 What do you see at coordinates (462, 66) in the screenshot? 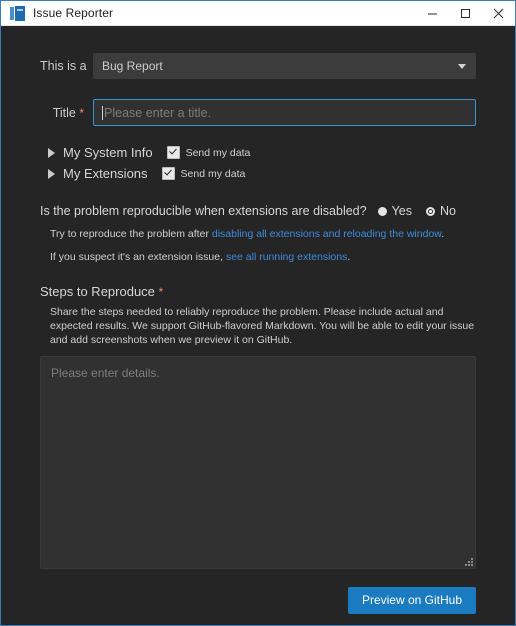
I see `chevron-down-icon` at bounding box center [462, 66].